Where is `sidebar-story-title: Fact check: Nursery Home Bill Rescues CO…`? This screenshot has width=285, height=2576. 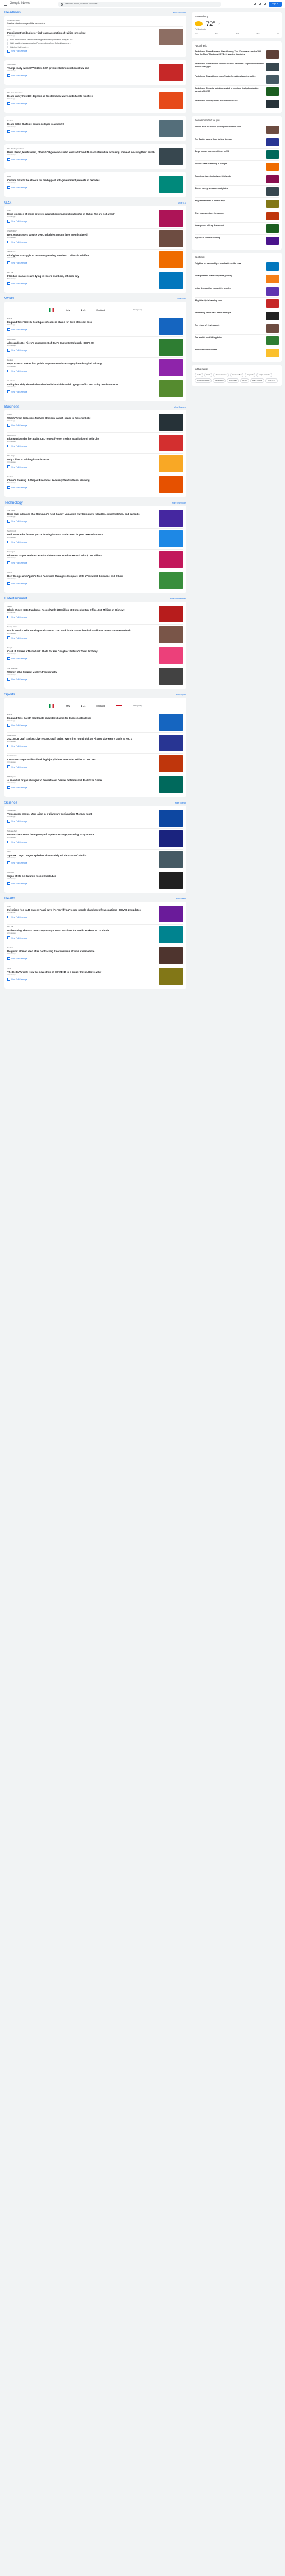 sidebar-story-title: Fact check: Nursery Home Bill Rescues CO… is located at coordinates (218, 104).